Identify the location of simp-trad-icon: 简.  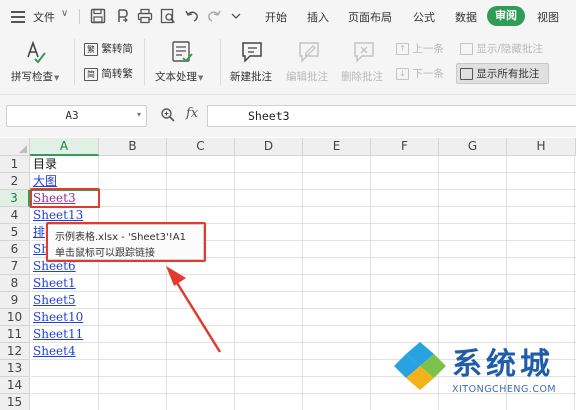
(91, 74).